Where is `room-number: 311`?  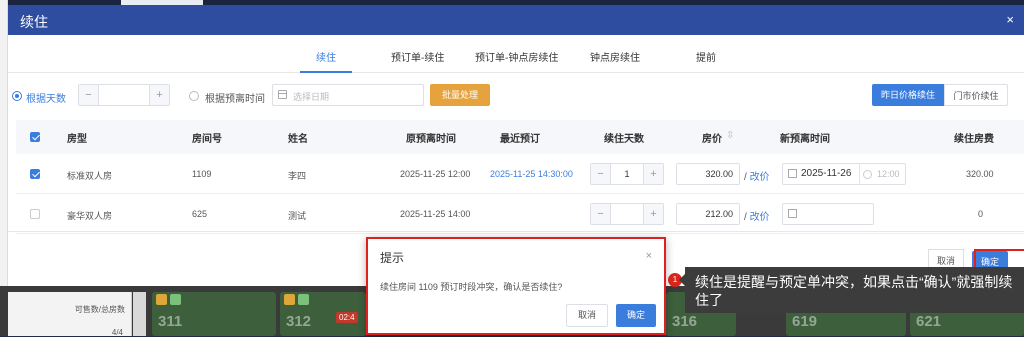 room-number: 311 is located at coordinates (170, 321).